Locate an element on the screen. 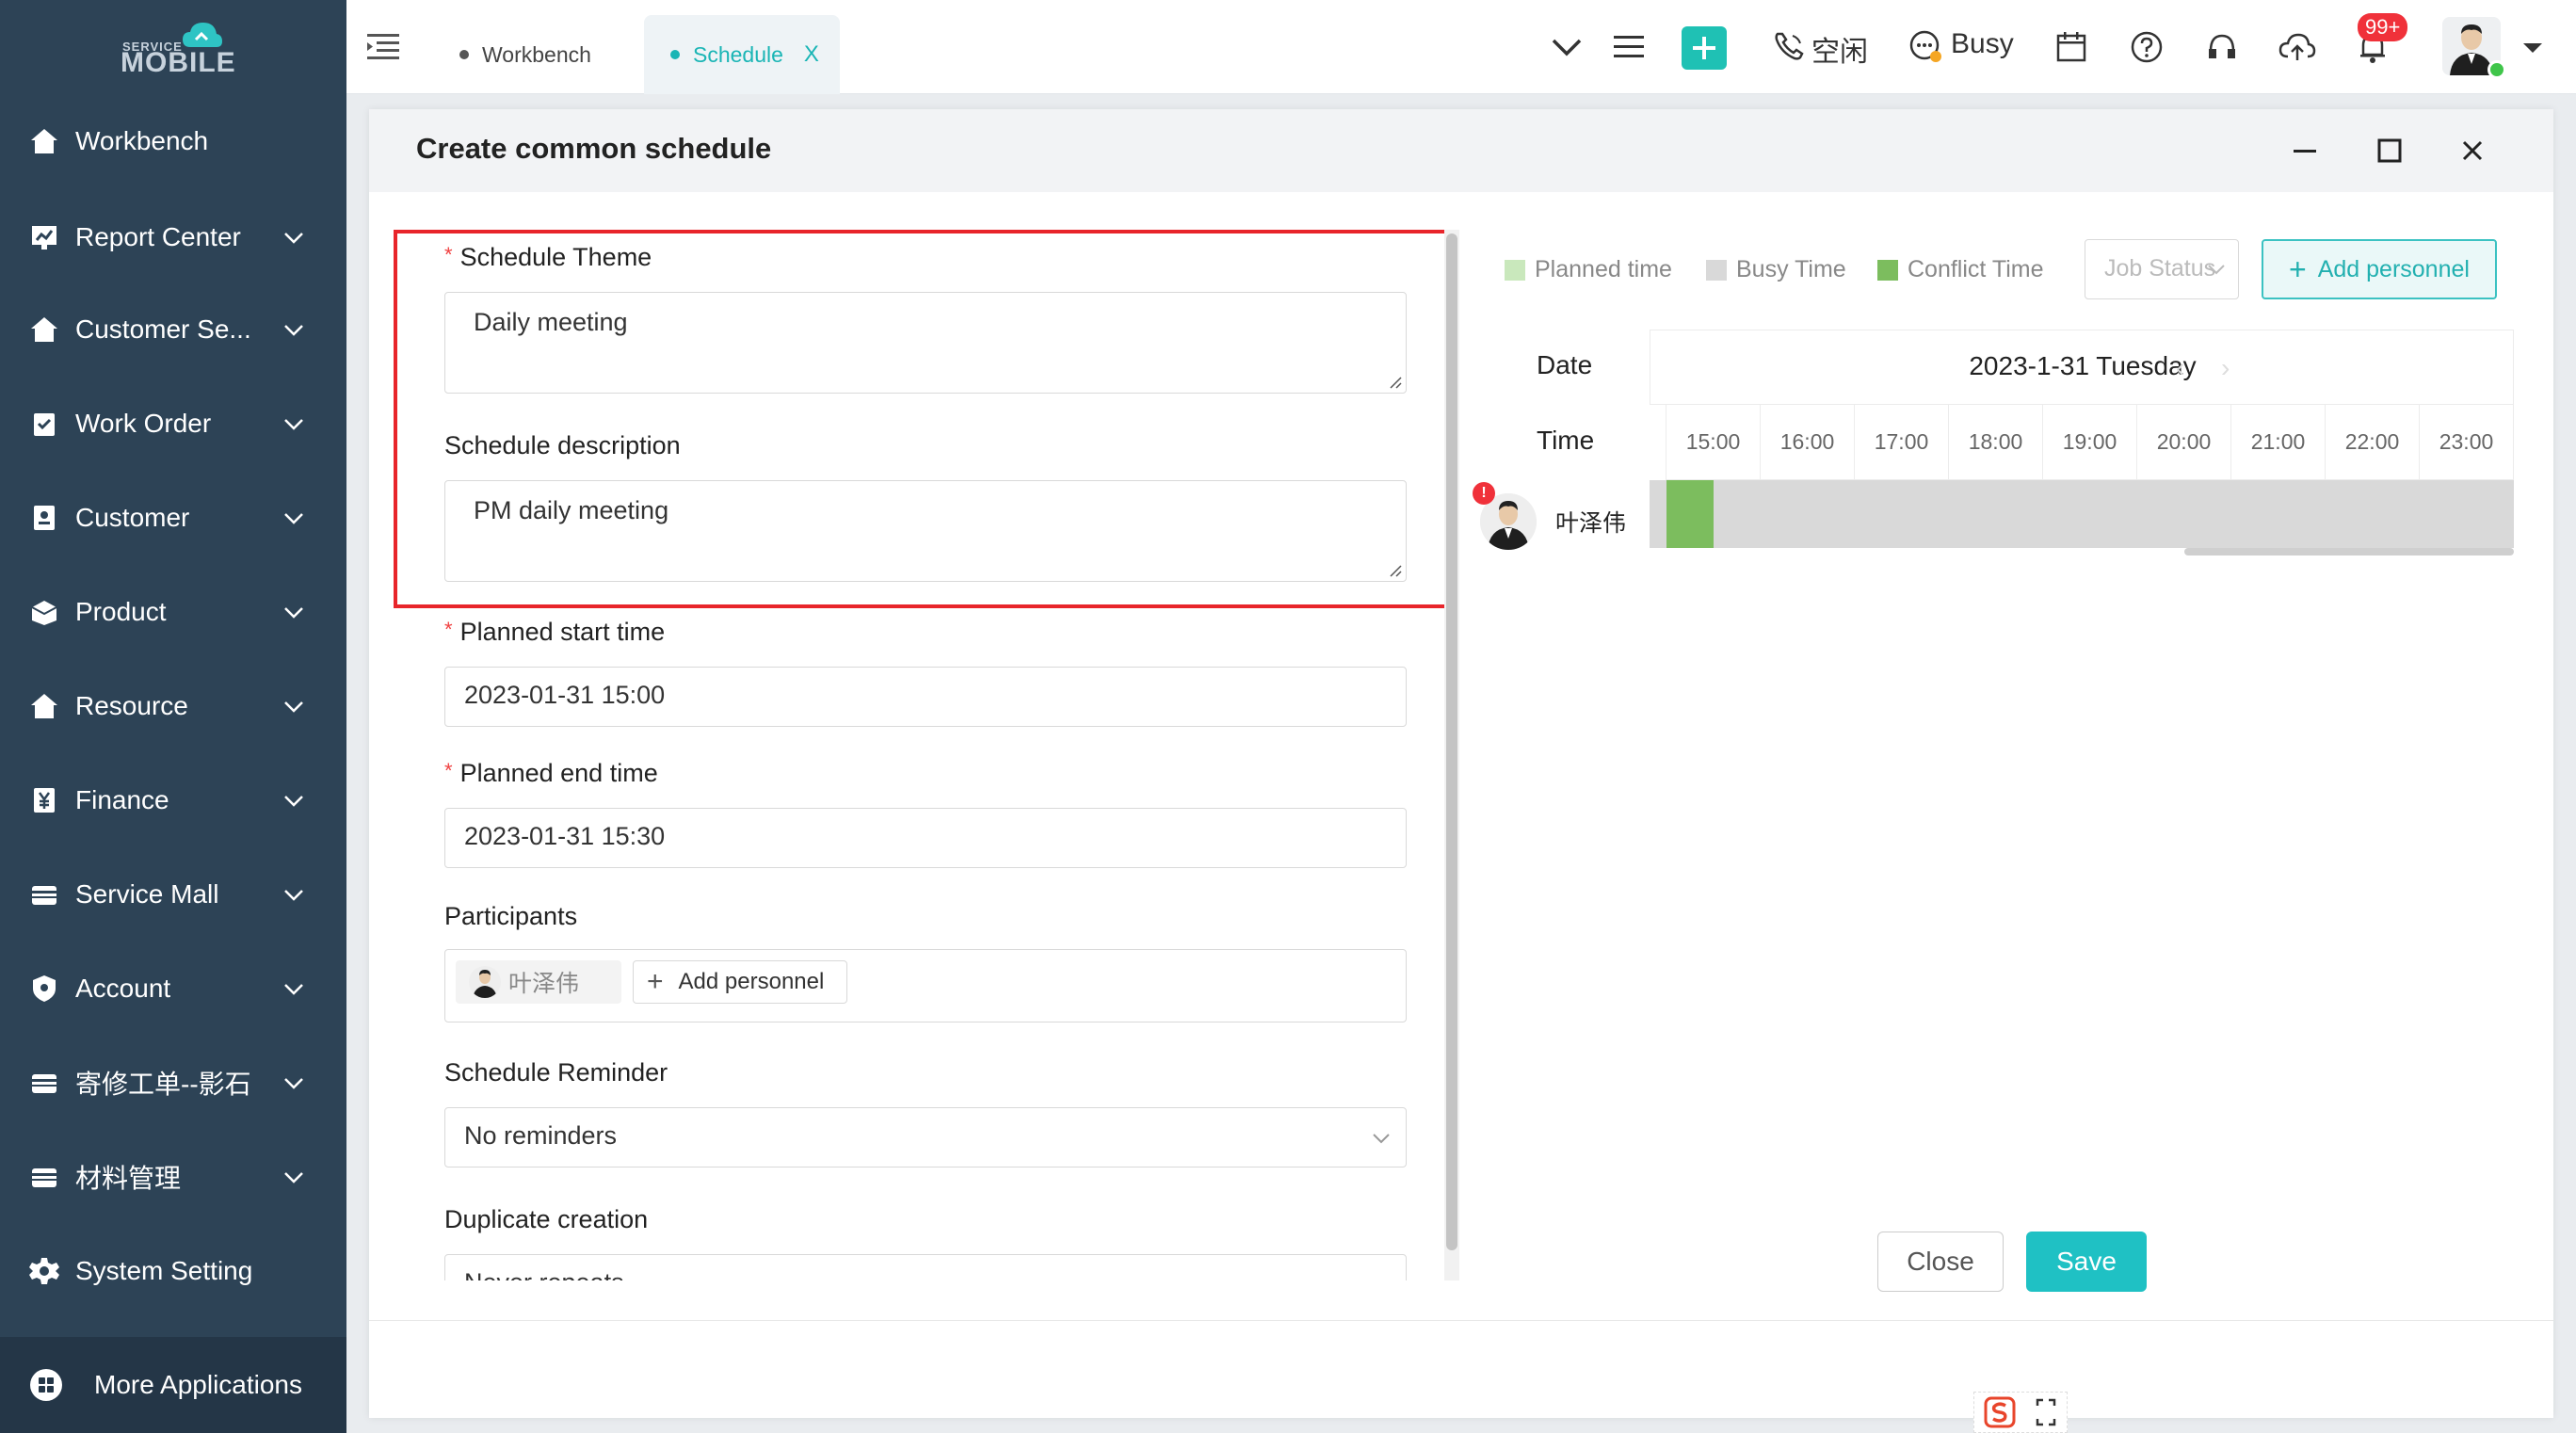 This screenshot has width=2576, height=1433. caret-down-icon is located at coordinates (2532, 47).